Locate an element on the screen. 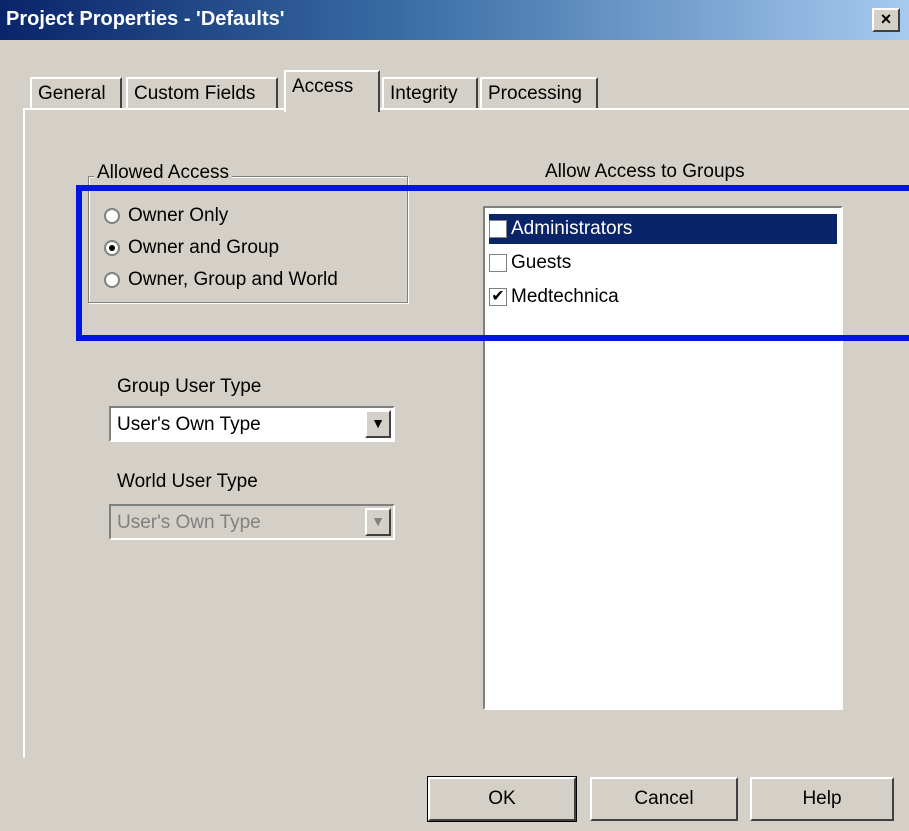  tab-integrity: Integrity is located at coordinates (430, 93).